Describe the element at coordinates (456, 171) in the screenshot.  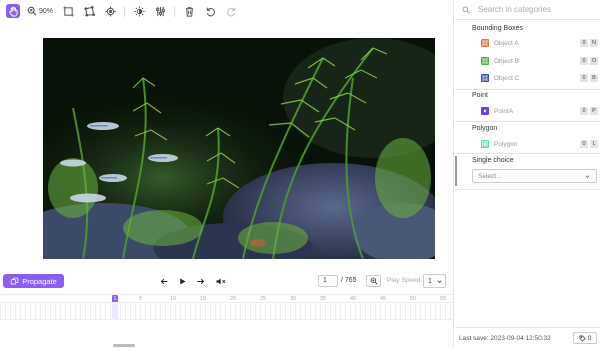
I see `active-group-indicator` at that location.